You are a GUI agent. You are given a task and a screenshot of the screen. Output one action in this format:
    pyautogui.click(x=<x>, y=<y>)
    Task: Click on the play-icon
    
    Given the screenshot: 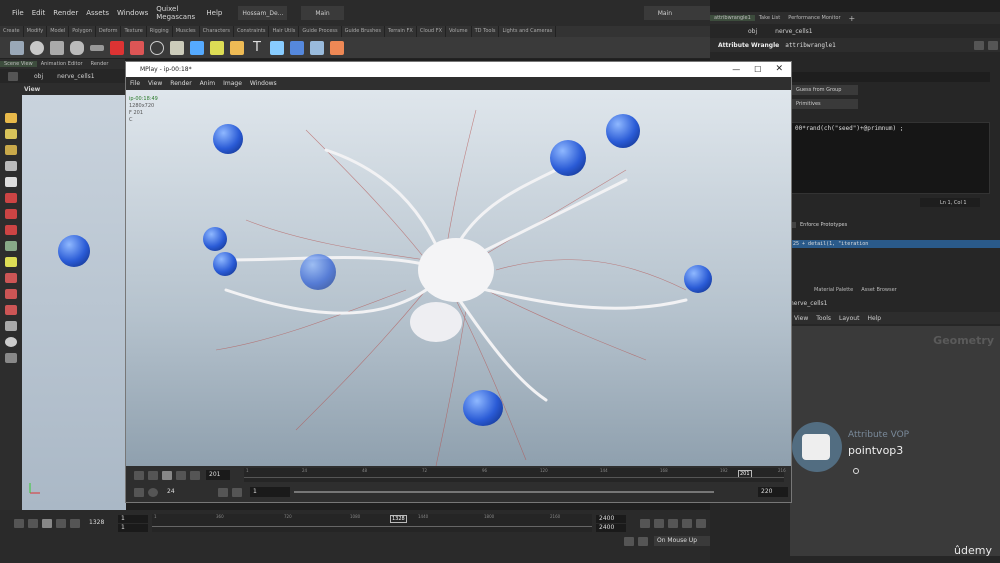 What is the action you would take?
    pyautogui.click(x=181, y=475)
    